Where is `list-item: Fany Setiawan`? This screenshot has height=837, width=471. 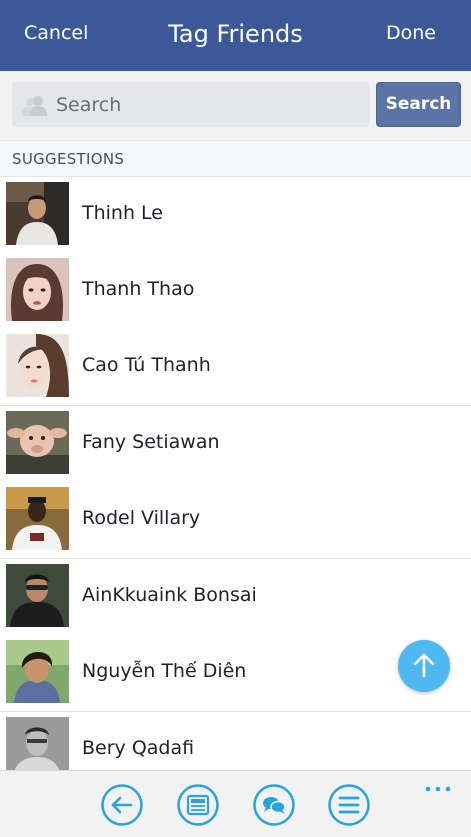
list-item: Fany Setiawan is located at coordinates (235, 444).